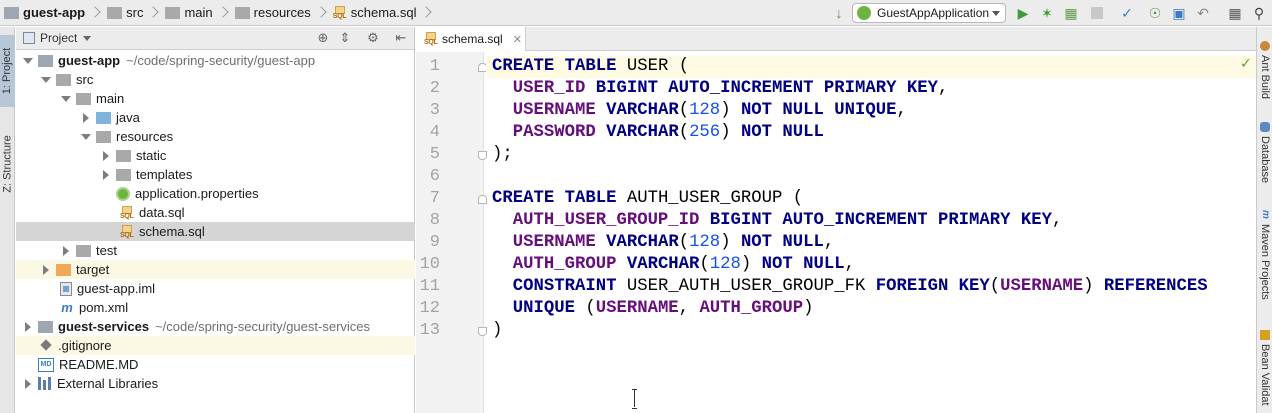  I want to click on coverage-icon: ▦, so click(1071, 13).